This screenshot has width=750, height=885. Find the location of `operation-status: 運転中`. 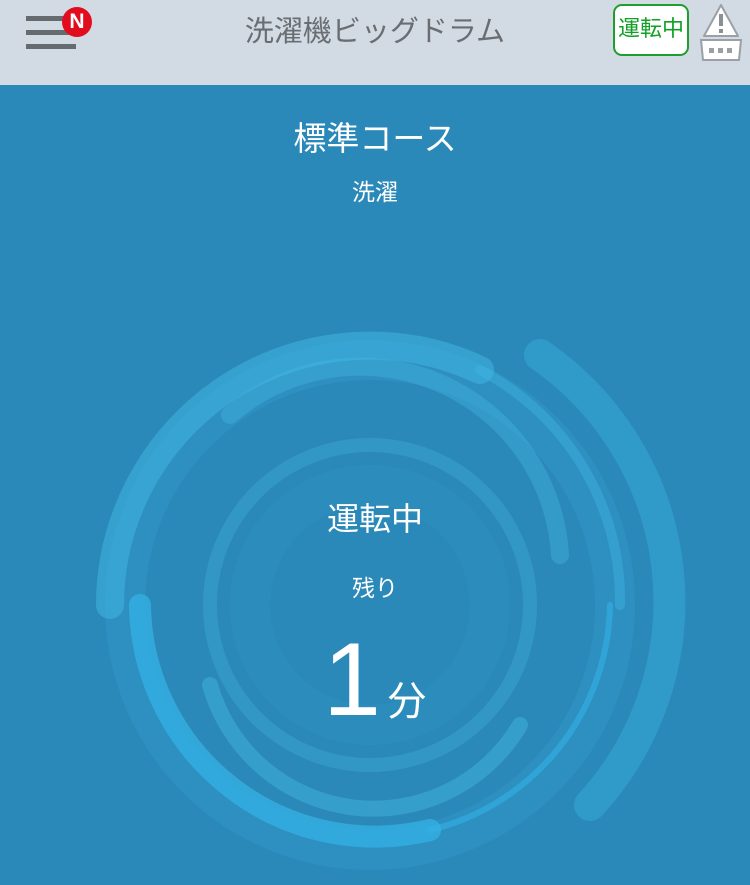

operation-status: 運転中 is located at coordinates (374, 519).